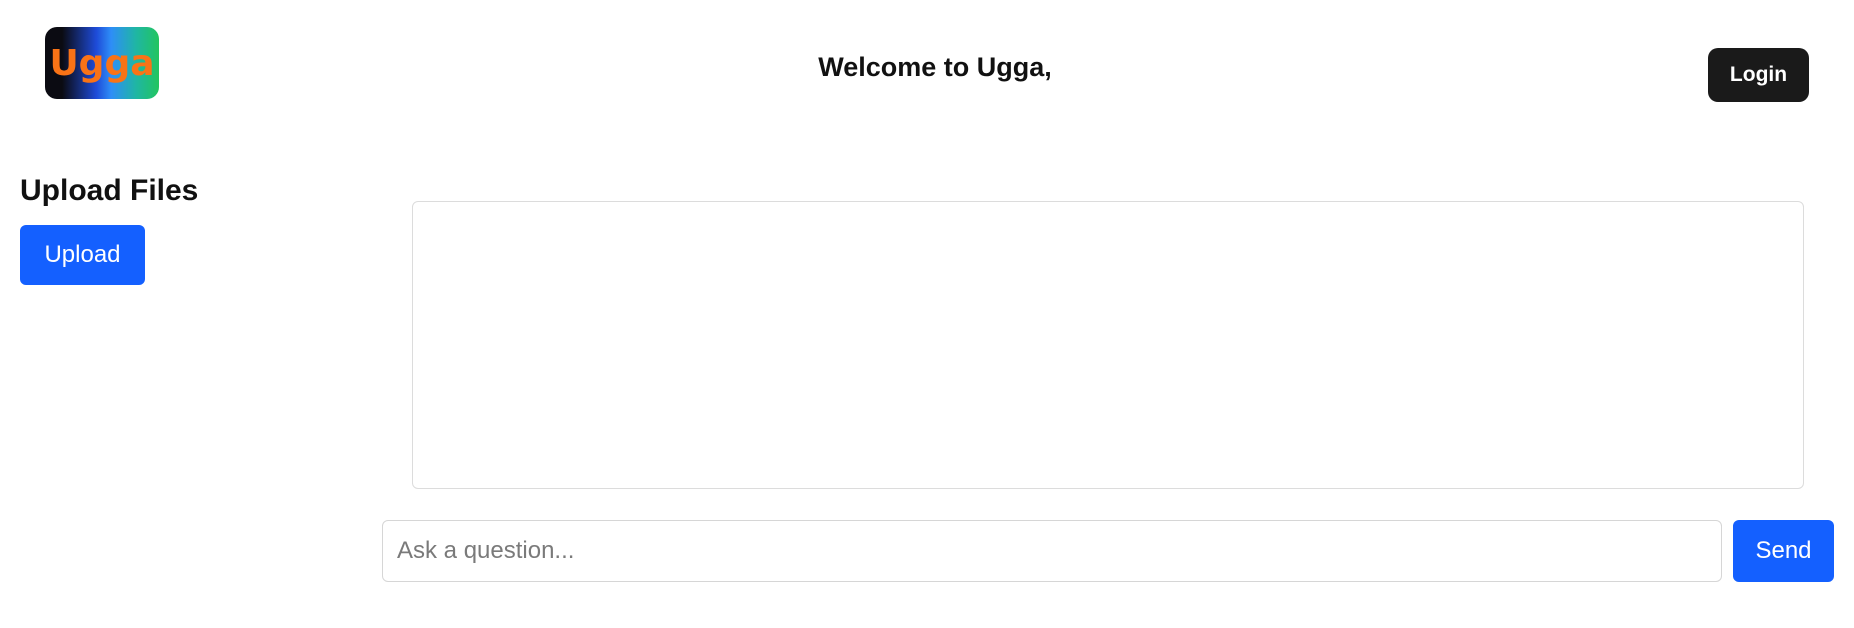  Describe the element at coordinates (1052, 551) in the screenshot. I see `question-input` at that location.